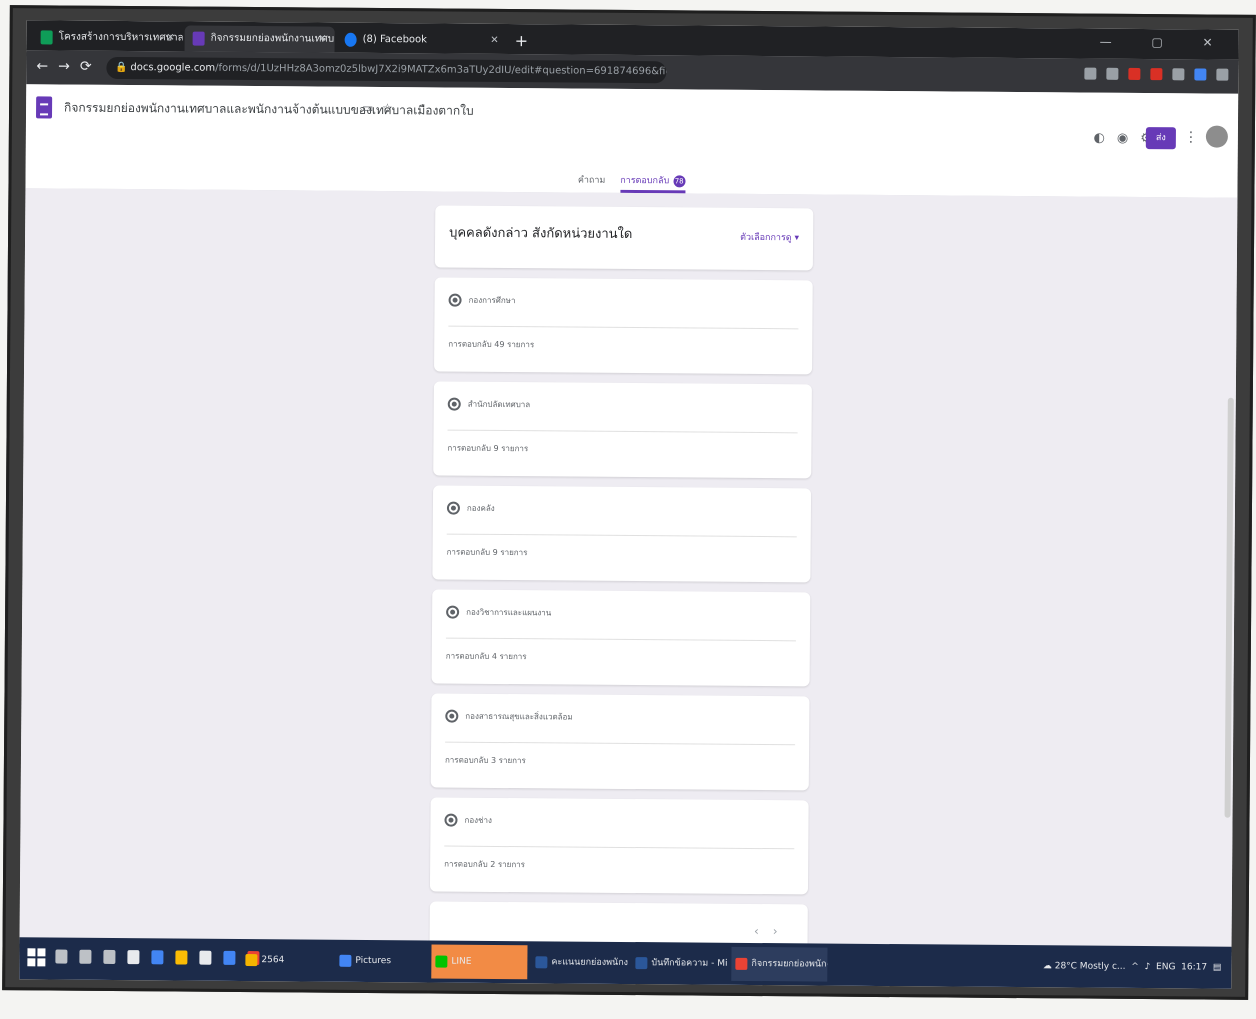 The image size is (1256, 1019). I want to click on option-card: กองช่าง การตอบกลับ 2 รายการ, so click(619, 846).